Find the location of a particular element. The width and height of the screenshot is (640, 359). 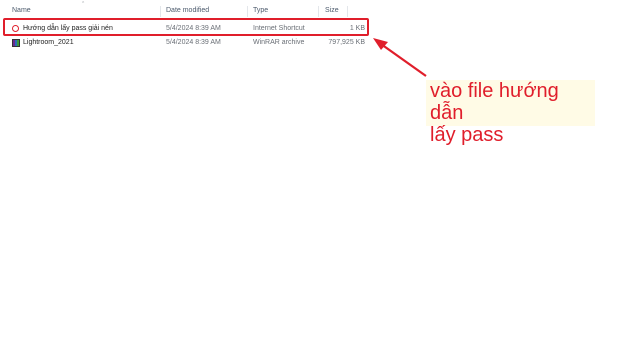

annotation-arrow is located at coordinates (400, 57).